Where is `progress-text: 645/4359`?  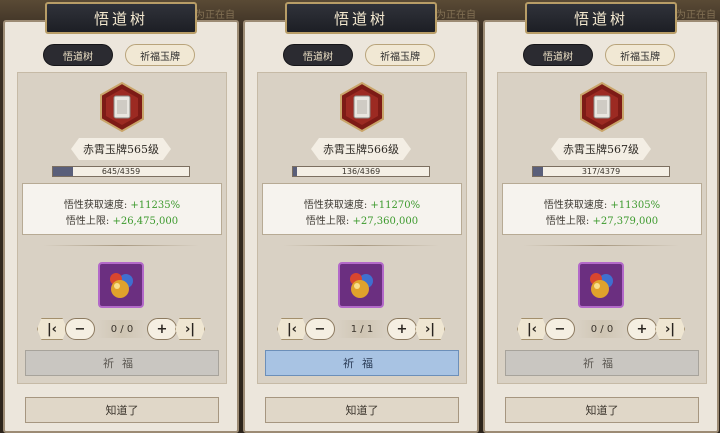
progress-text: 645/4359 is located at coordinates (121, 171).